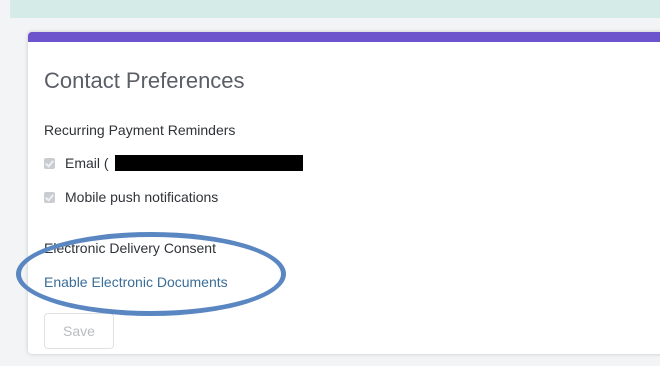  I want to click on email-option: Email (, so click(173, 163).